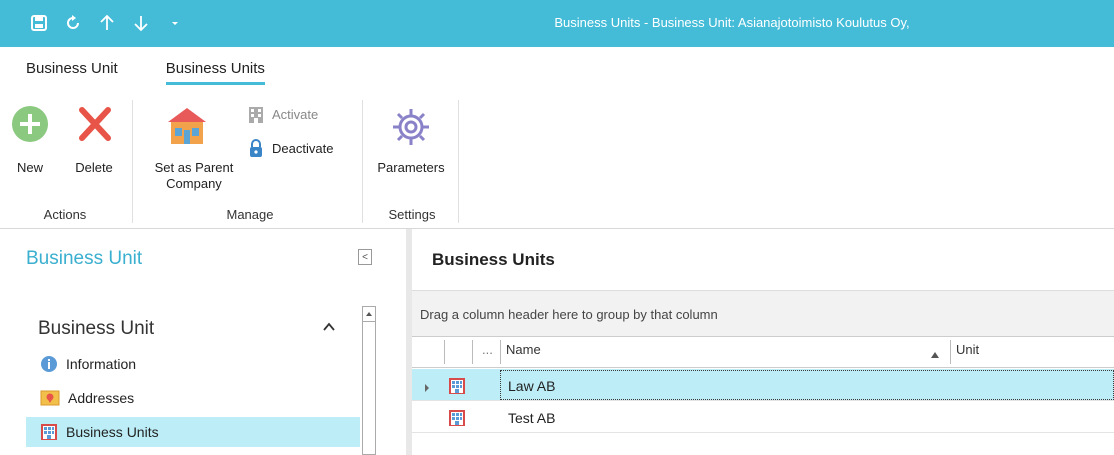  Describe the element at coordinates (94, 167) in the screenshot. I see `delete-button-label: Delete` at that location.